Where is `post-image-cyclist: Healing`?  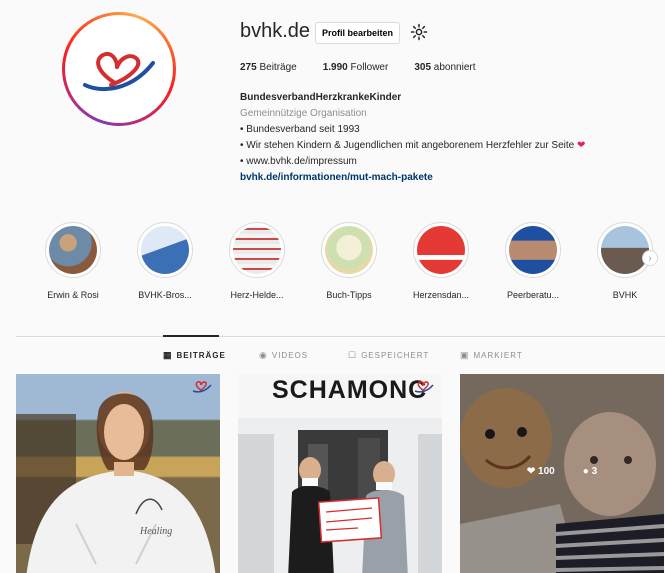
post-image-cyclist: Healing is located at coordinates (116, 482).